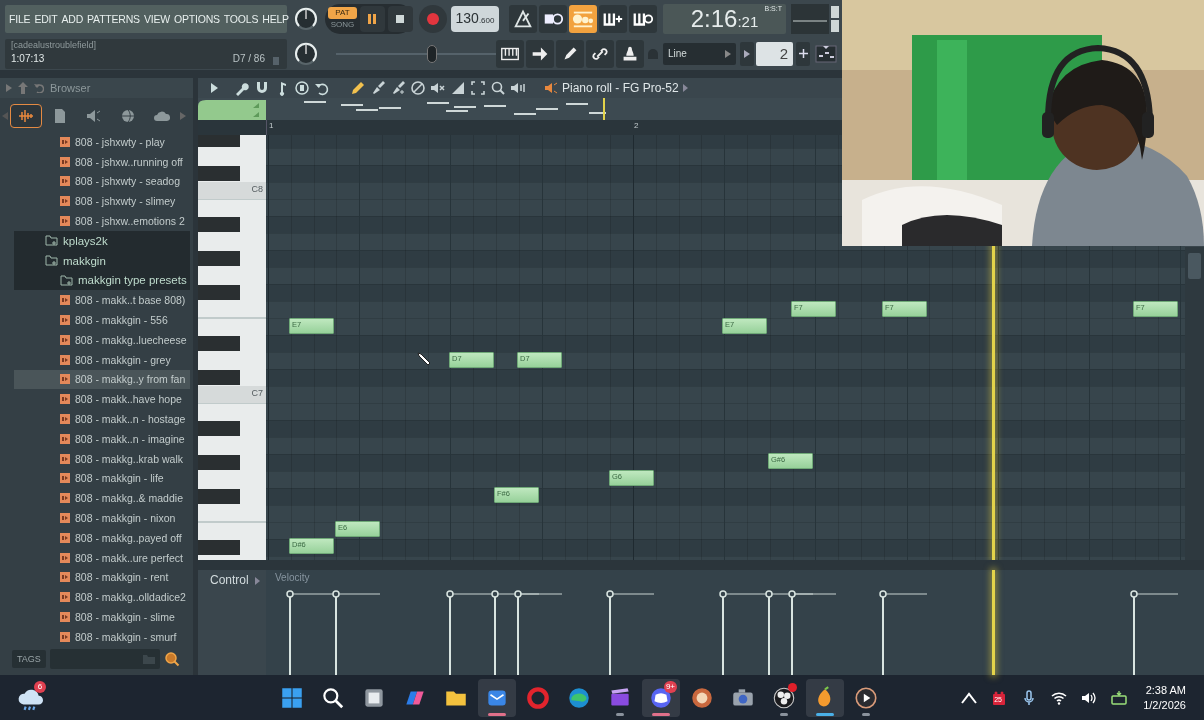  Describe the element at coordinates (583, 18) in the screenshot. I see `countdown-button` at that location.